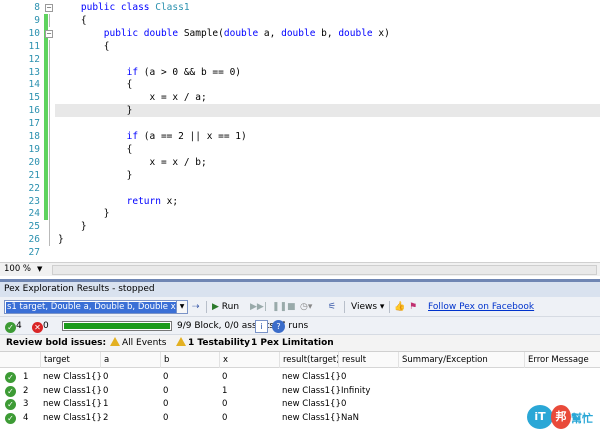 This screenshot has height=435, width=600. What do you see at coordinates (481, 307) in the screenshot?
I see `follow-facebook-link: Follow Pex on Facebook` at bounding box center [481, 307].